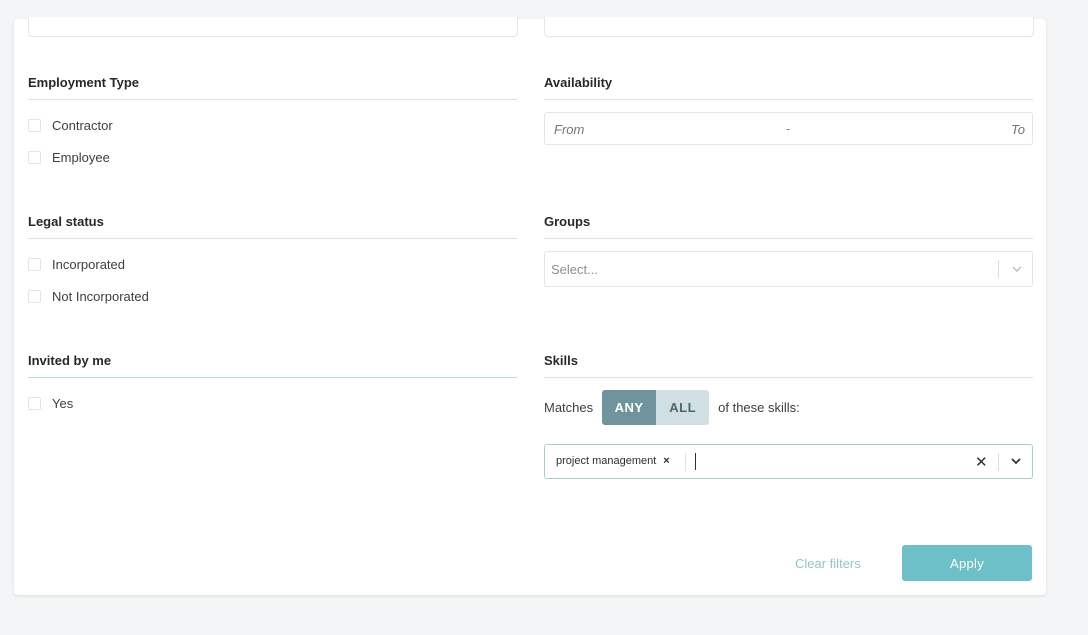  What do you see at coordinates (567, 221) in the screenshot?
I see `groups-title: Groups` at bounding box center [567, 221].